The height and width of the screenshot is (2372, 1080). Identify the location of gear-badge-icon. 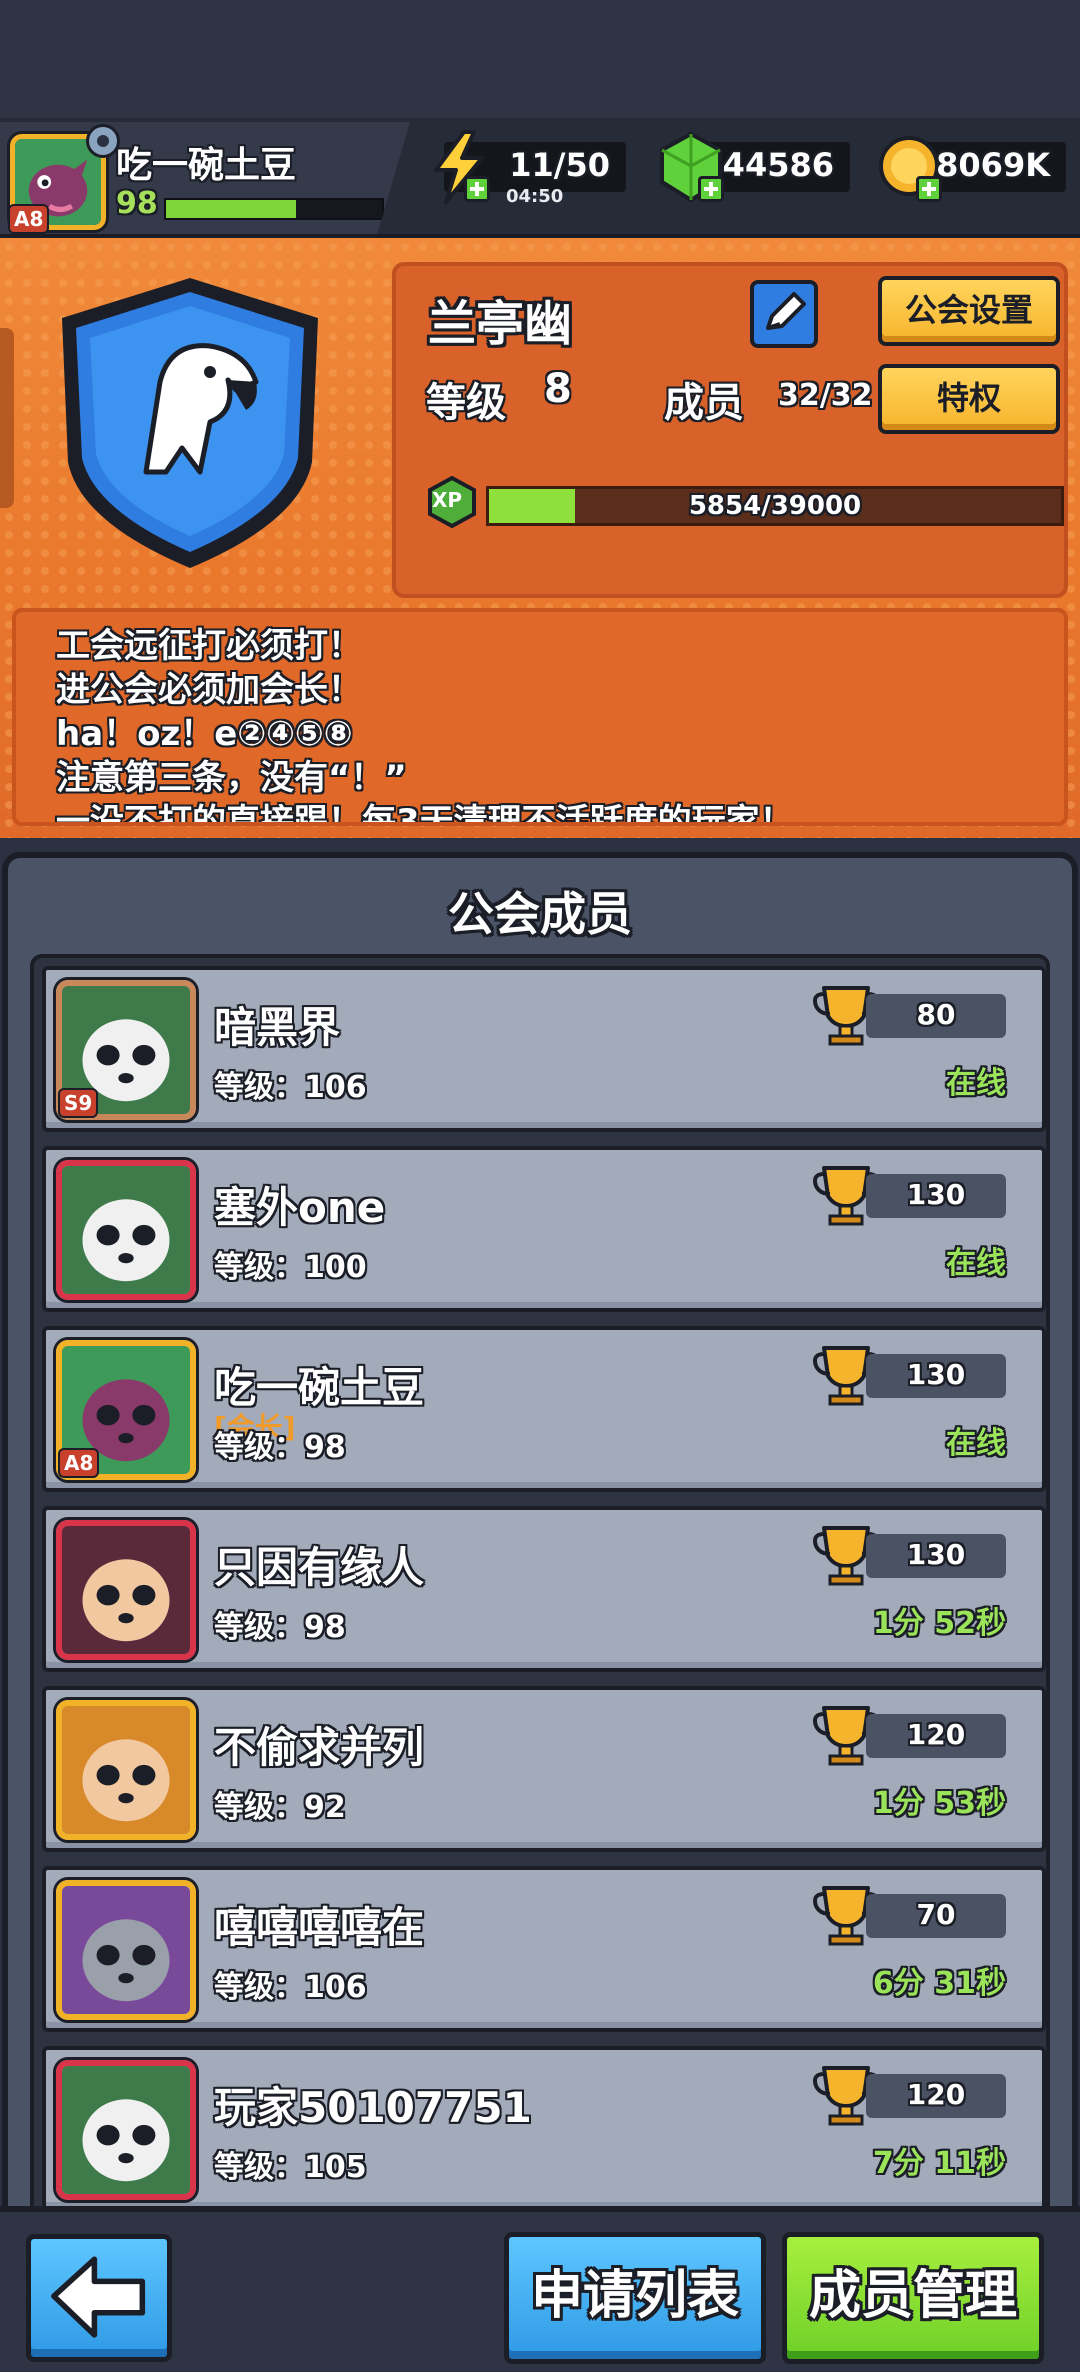
(103, 141).